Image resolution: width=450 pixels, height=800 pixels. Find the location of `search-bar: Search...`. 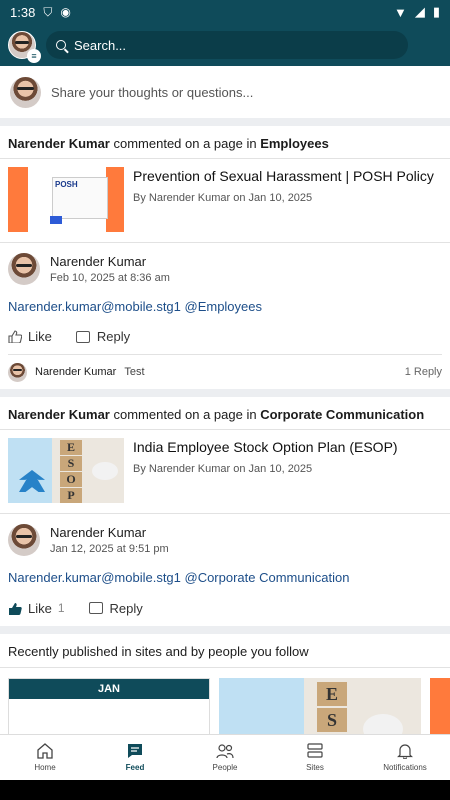

search-bar: Search... is located at coordinates (227, 45).